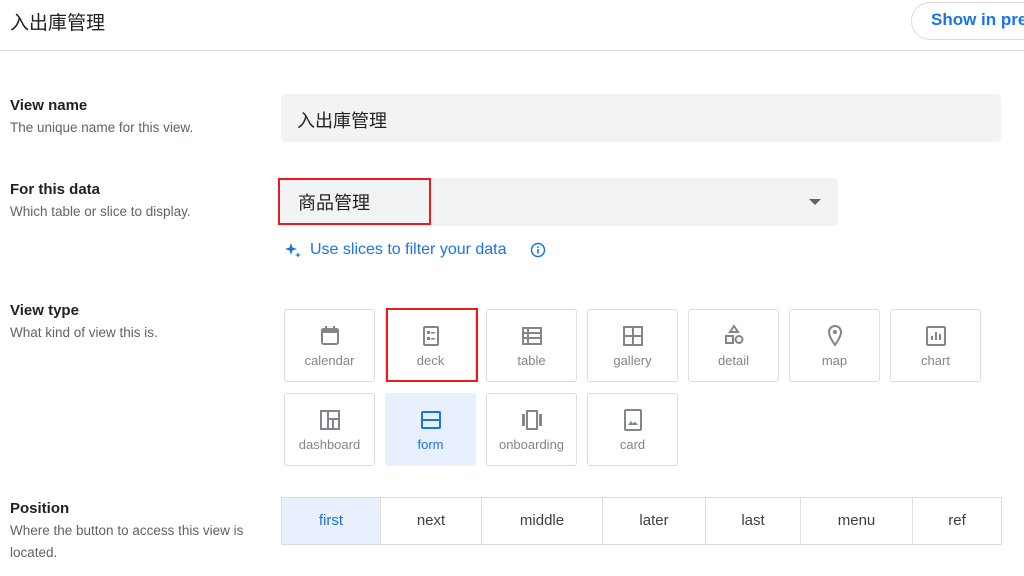 The image size is (1024, 576). Describe the element at coordinates (834, 360) in the screenshot. I see `view-type-option-label: map` at that location.